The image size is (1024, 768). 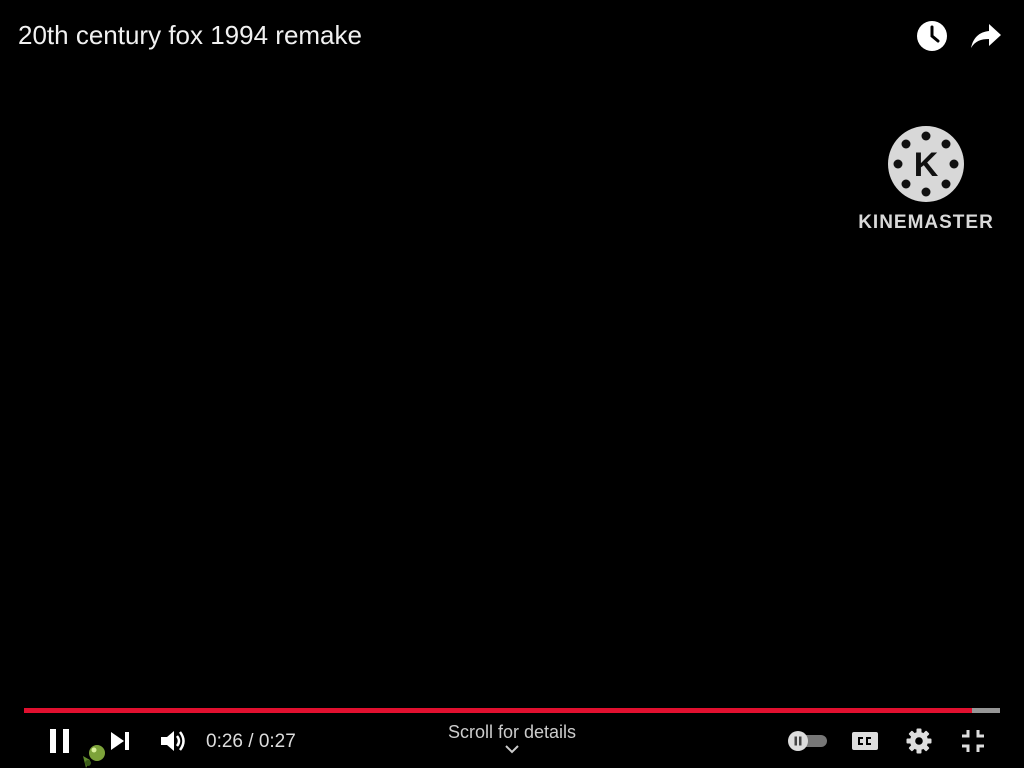 I want to click on autoplay-toggle-icon, so click(x=807, y=741).